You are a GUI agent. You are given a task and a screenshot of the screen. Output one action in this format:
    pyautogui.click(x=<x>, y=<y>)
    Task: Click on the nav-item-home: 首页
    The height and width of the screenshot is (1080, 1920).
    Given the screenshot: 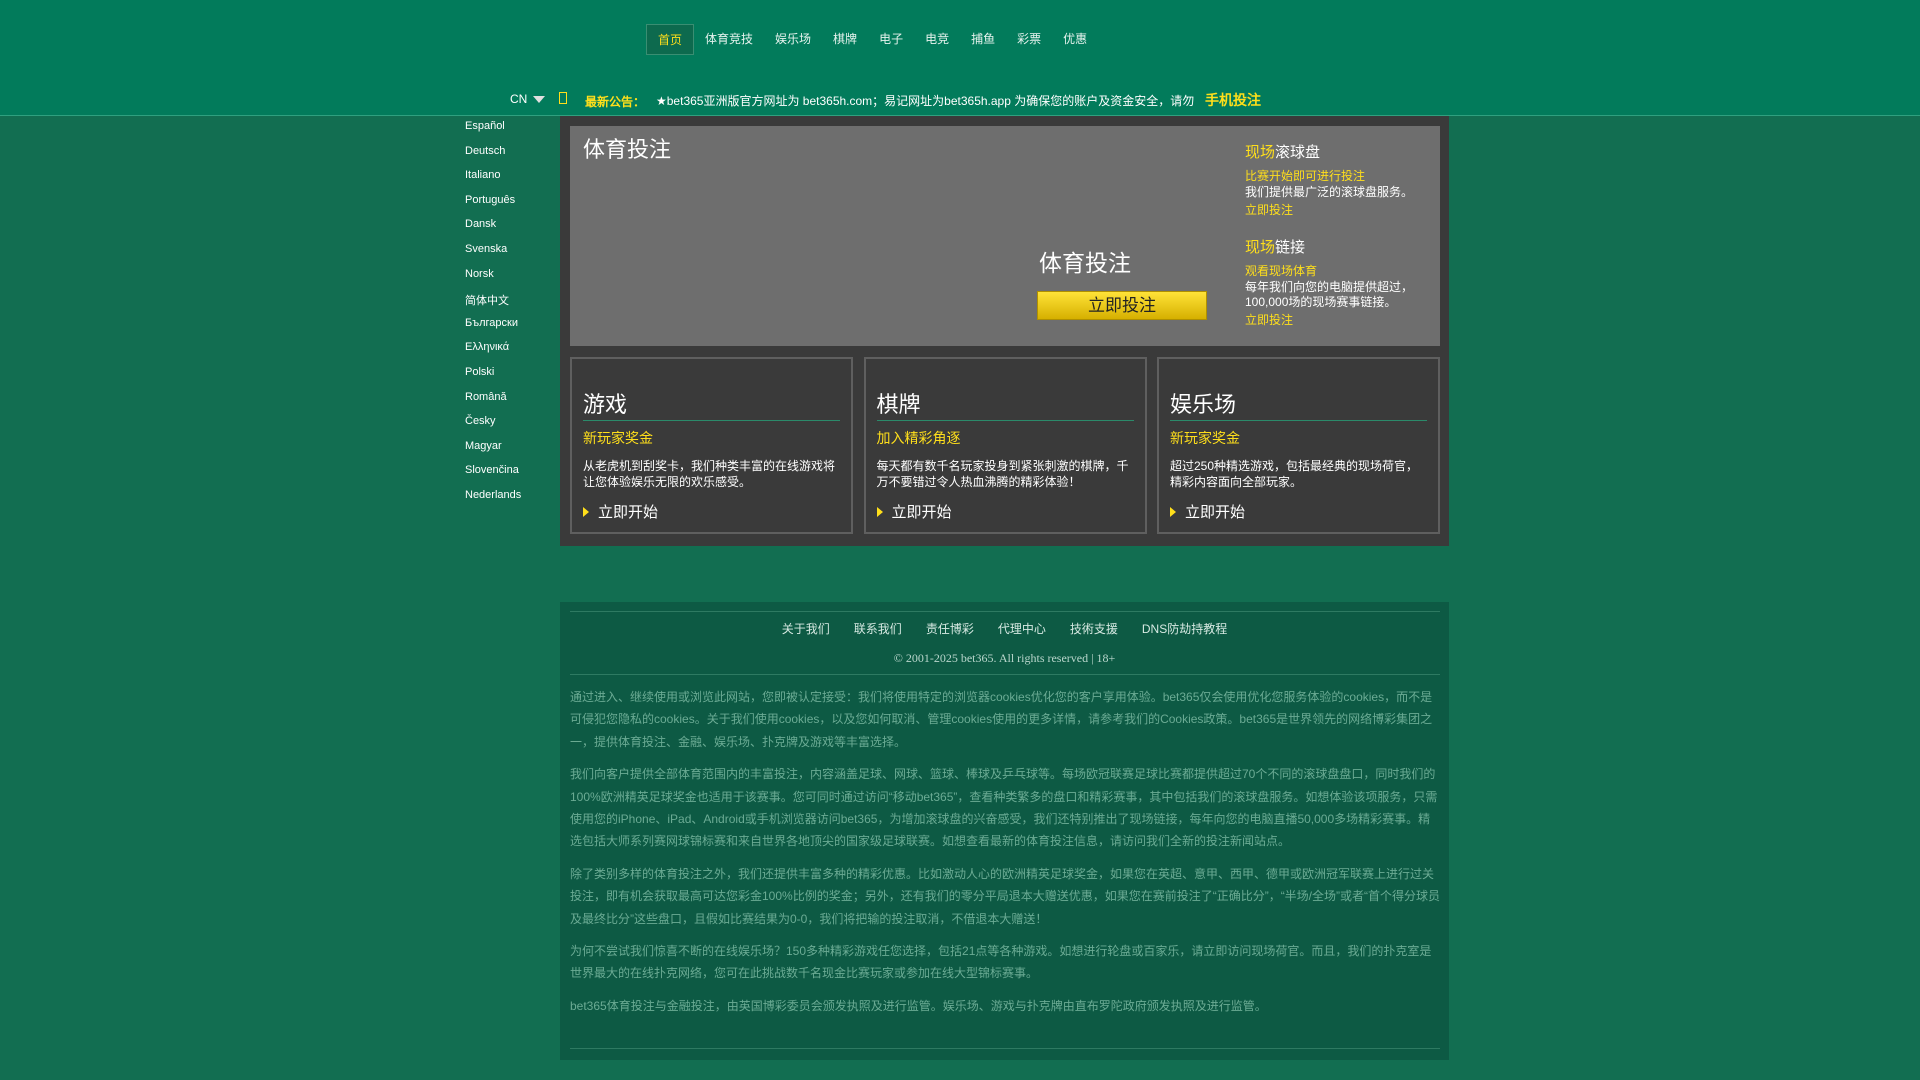 What is the action you would take?
    pyautogui.click(x=670, y=39)
    